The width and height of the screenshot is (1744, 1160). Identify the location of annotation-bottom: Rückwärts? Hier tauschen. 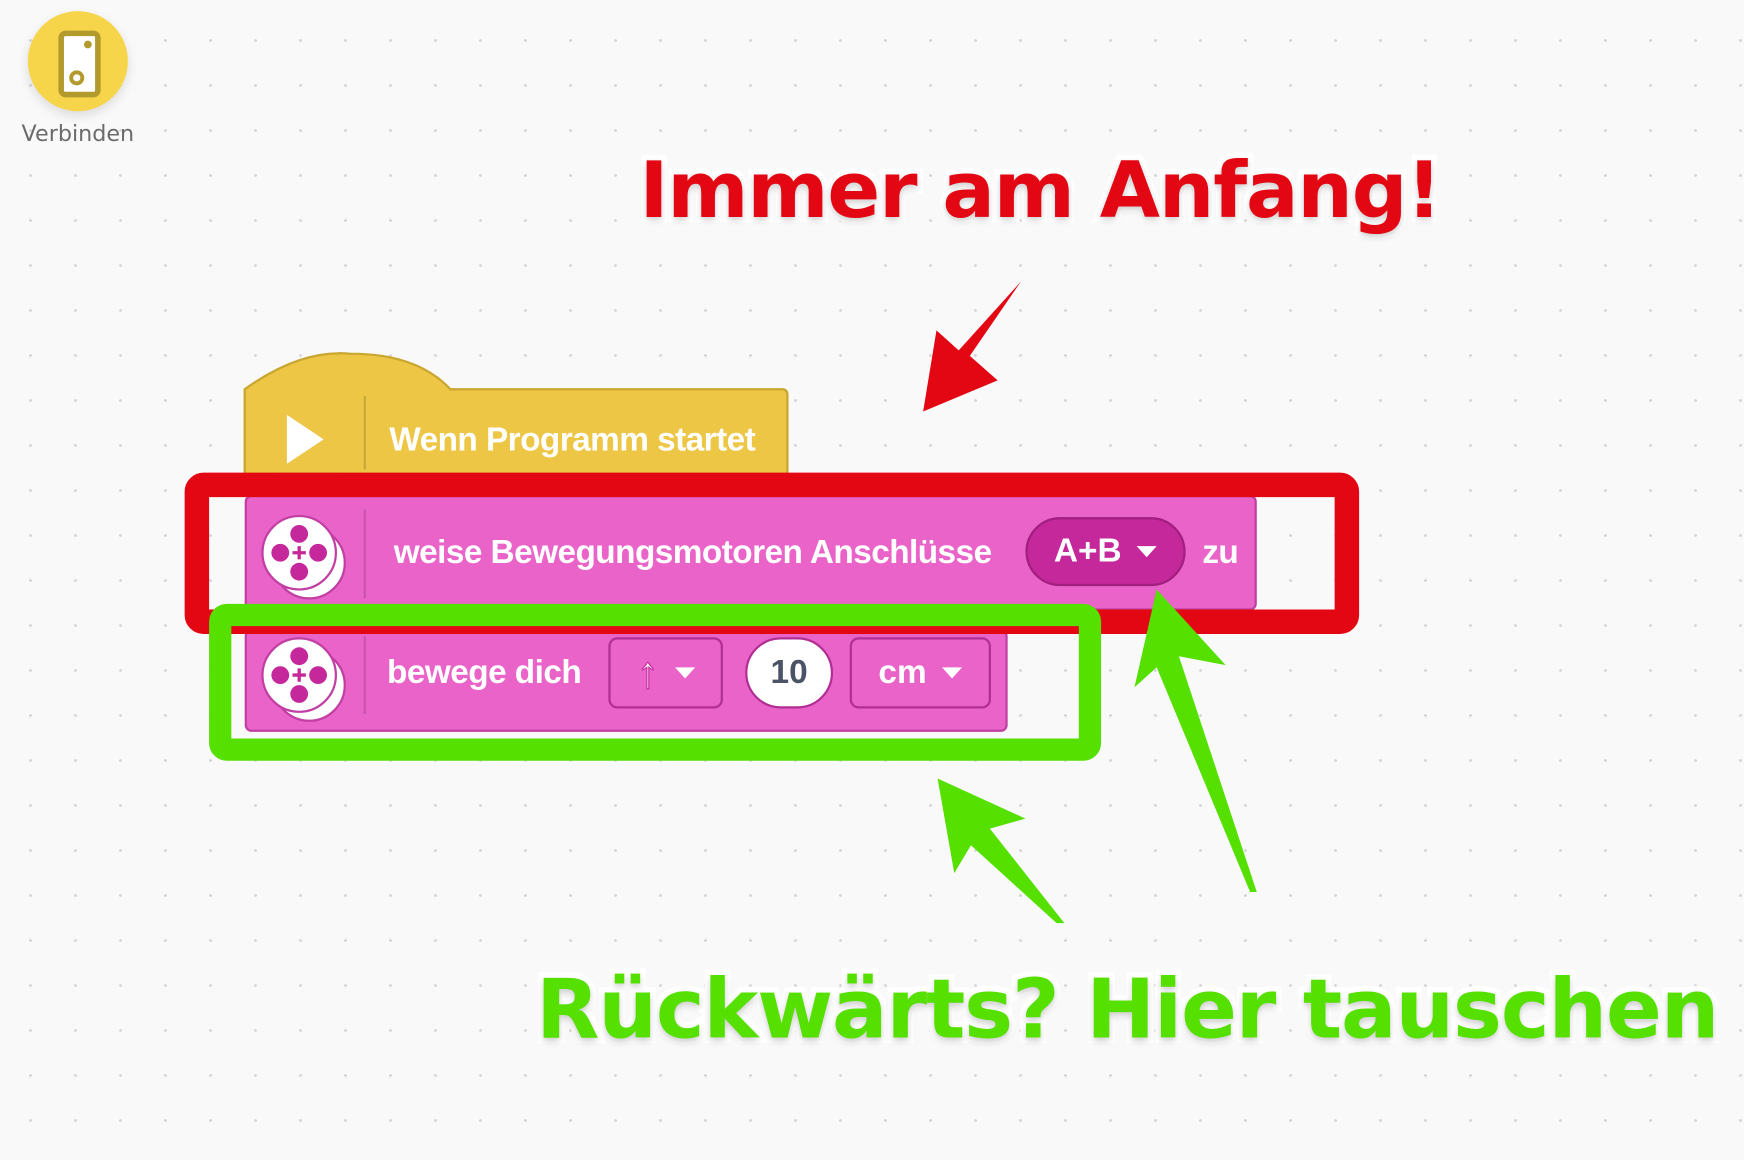
(1128, 1009).